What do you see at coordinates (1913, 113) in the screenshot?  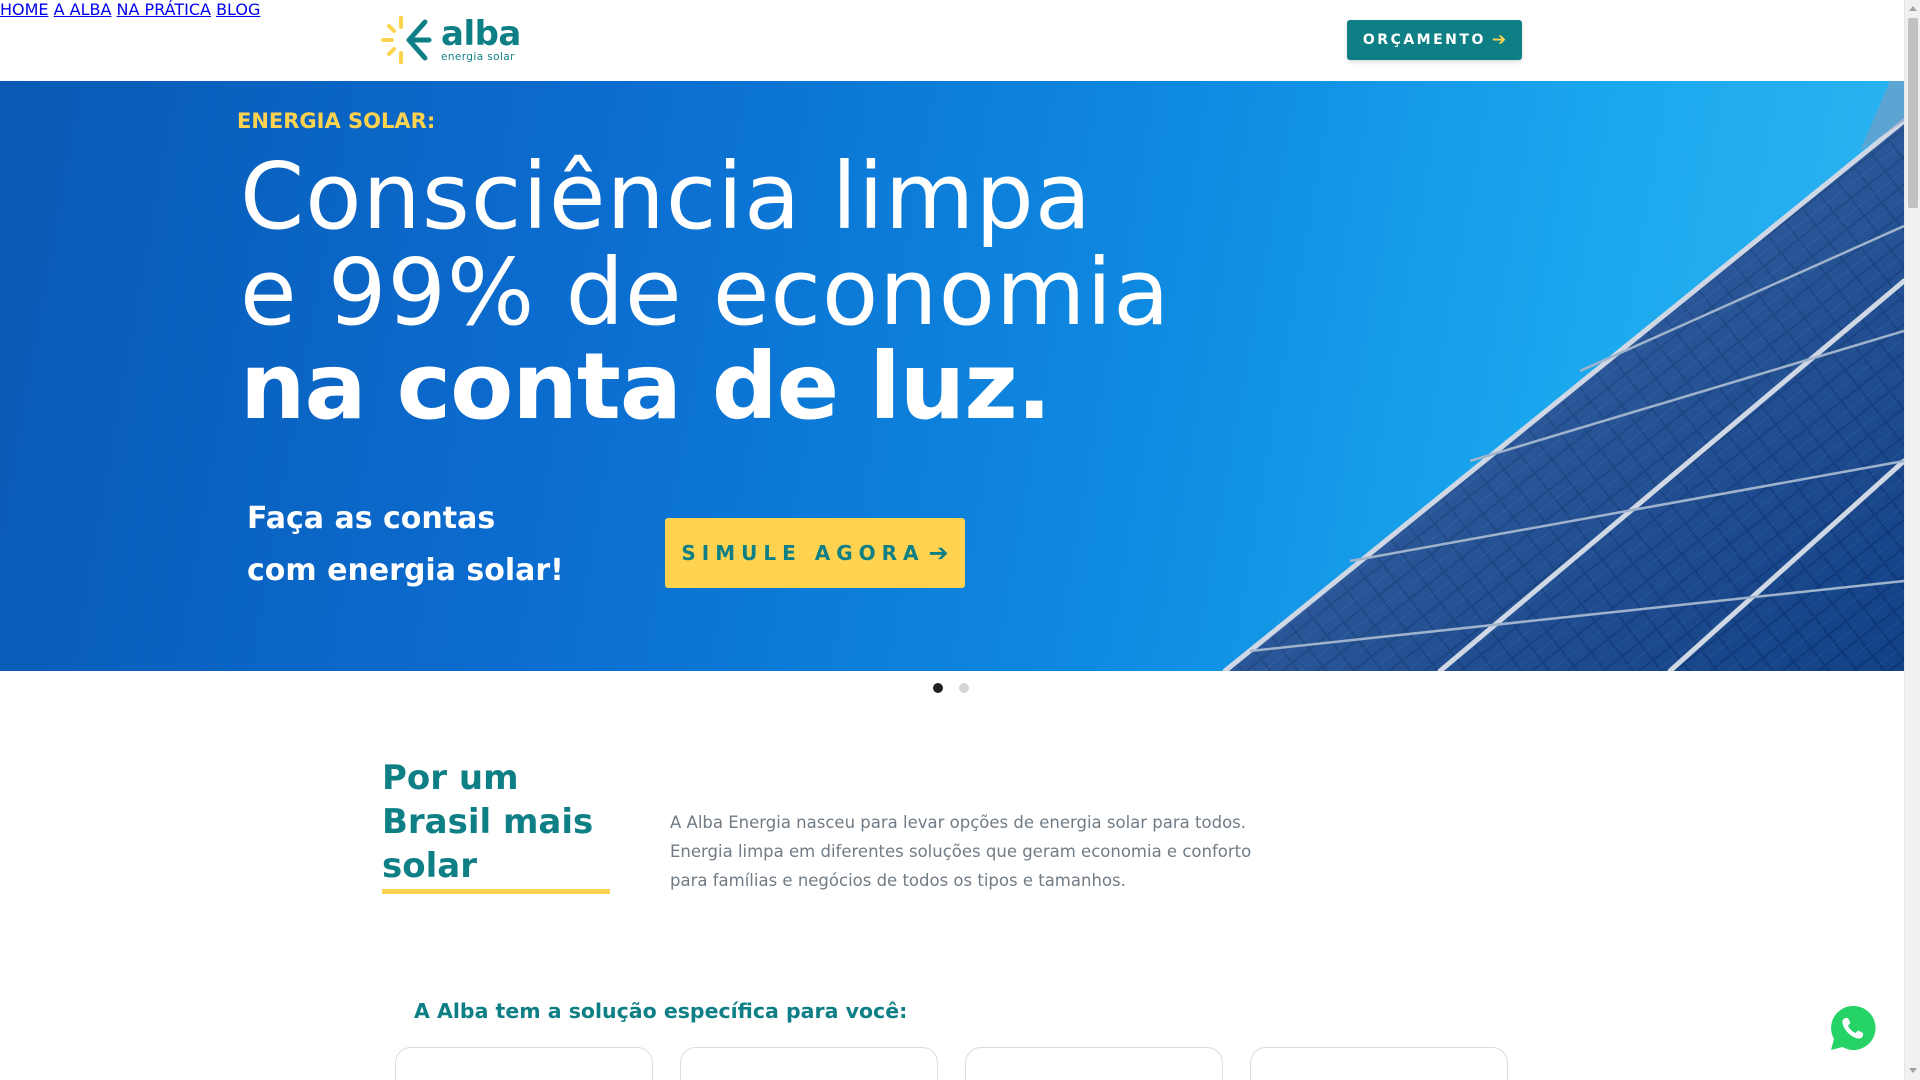 I see `scroll-thumb` at bounding box center [1913, 113].